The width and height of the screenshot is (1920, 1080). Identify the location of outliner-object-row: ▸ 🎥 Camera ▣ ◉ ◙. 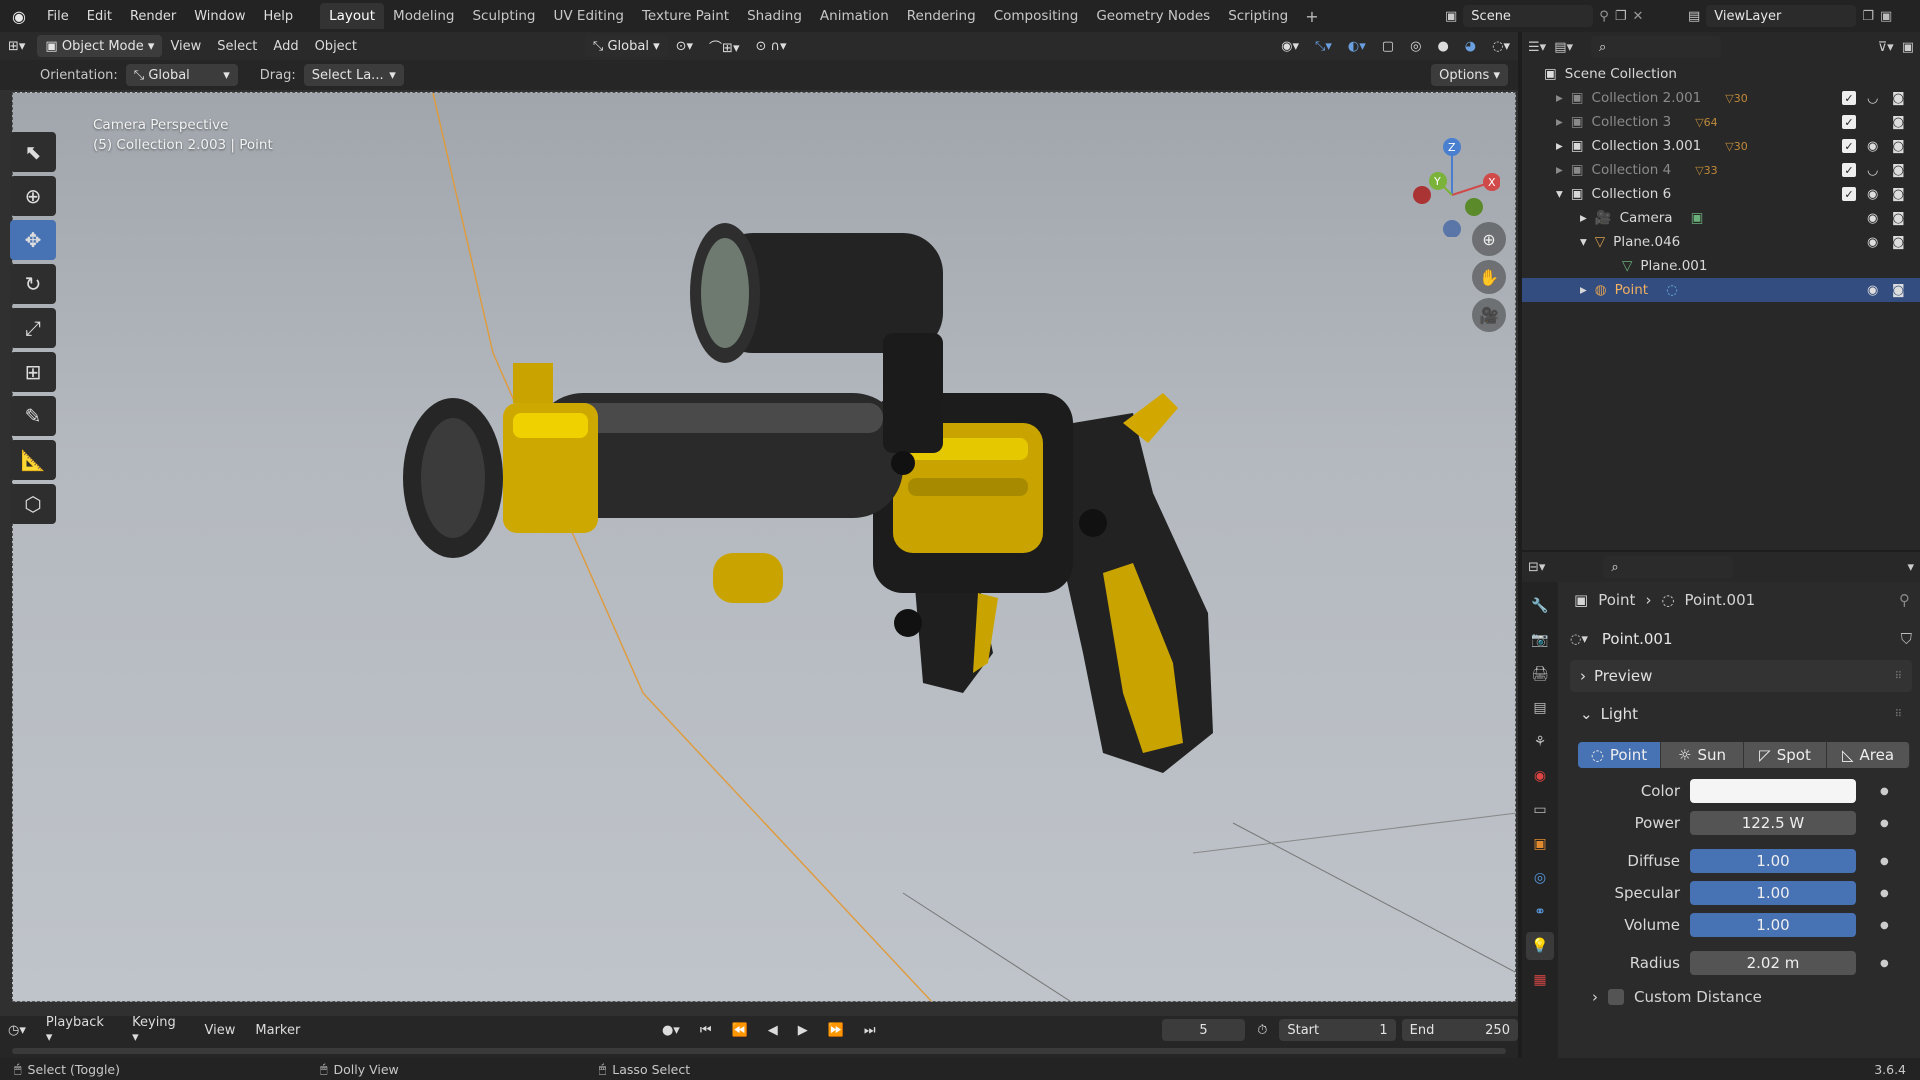
(1721, 218).